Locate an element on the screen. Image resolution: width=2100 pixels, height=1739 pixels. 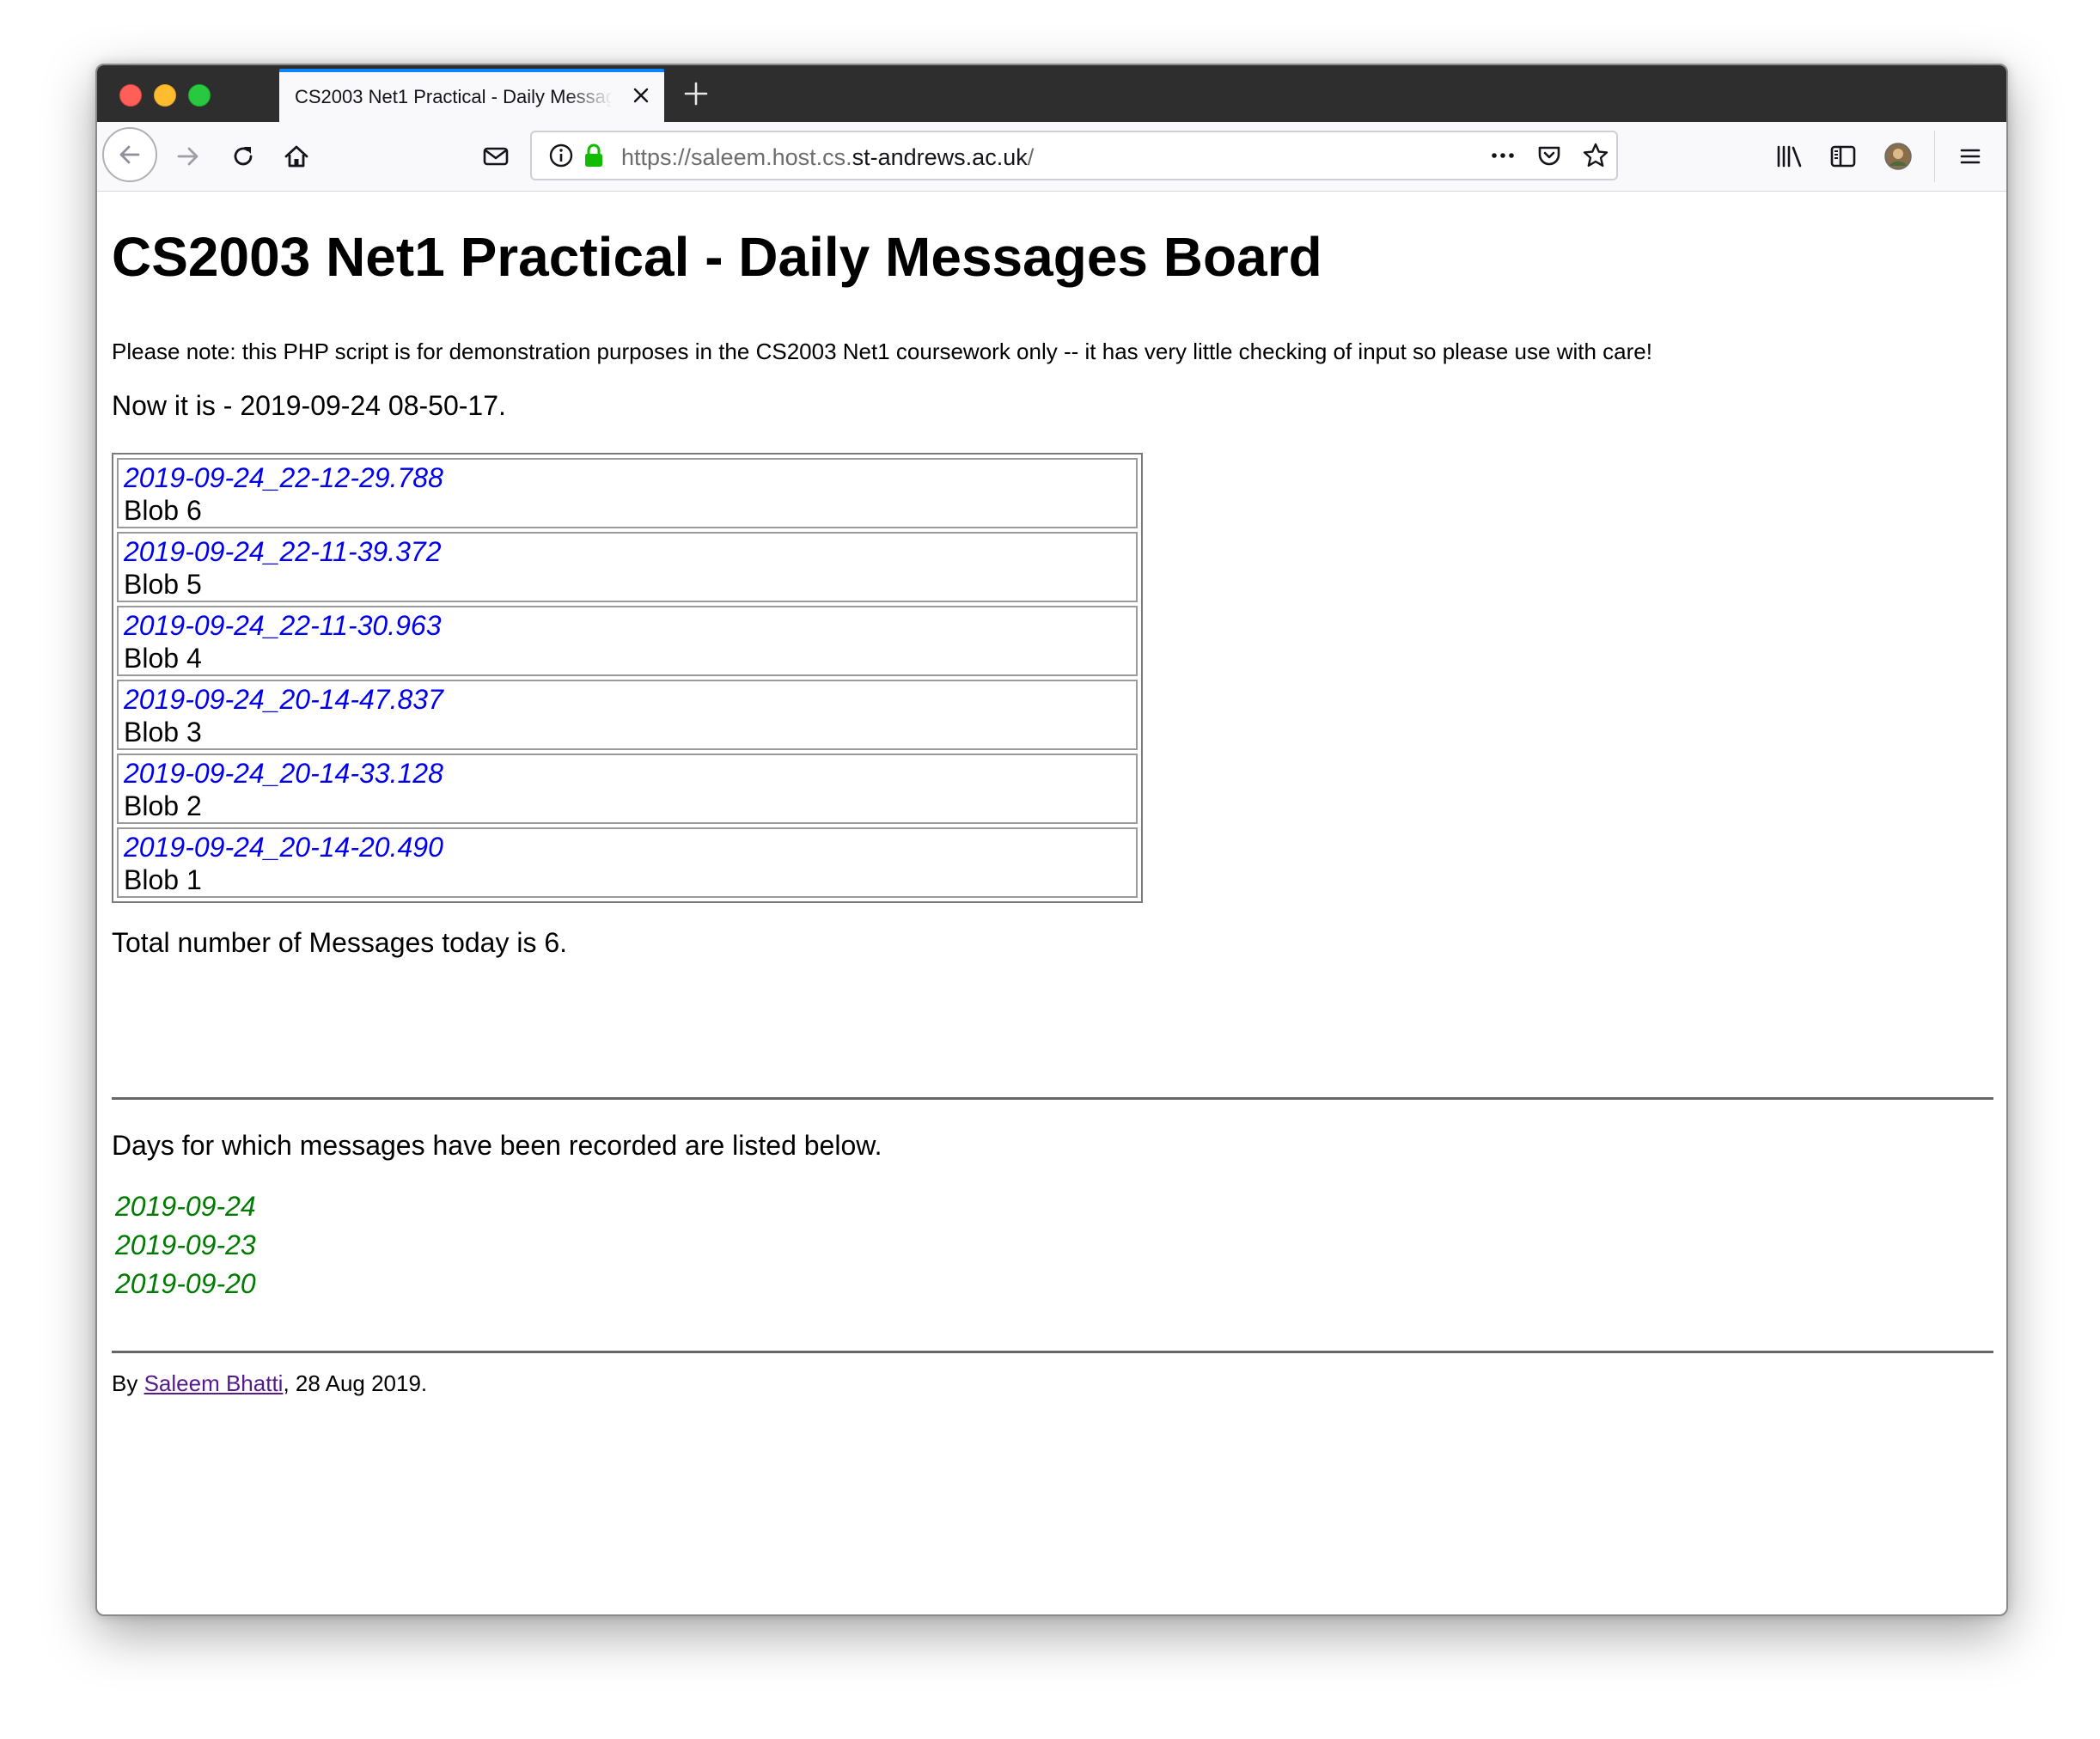
home-icon is located at coordinates (296, 156).